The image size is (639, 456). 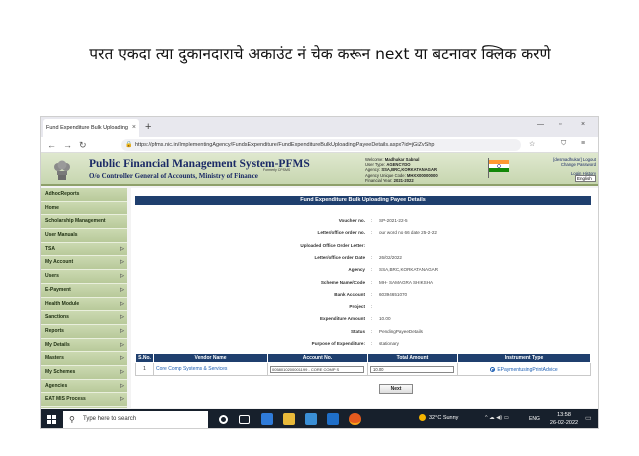 I want to click on detail-label: Uploaded Office Order Letter:, so click(x=332, y=245).